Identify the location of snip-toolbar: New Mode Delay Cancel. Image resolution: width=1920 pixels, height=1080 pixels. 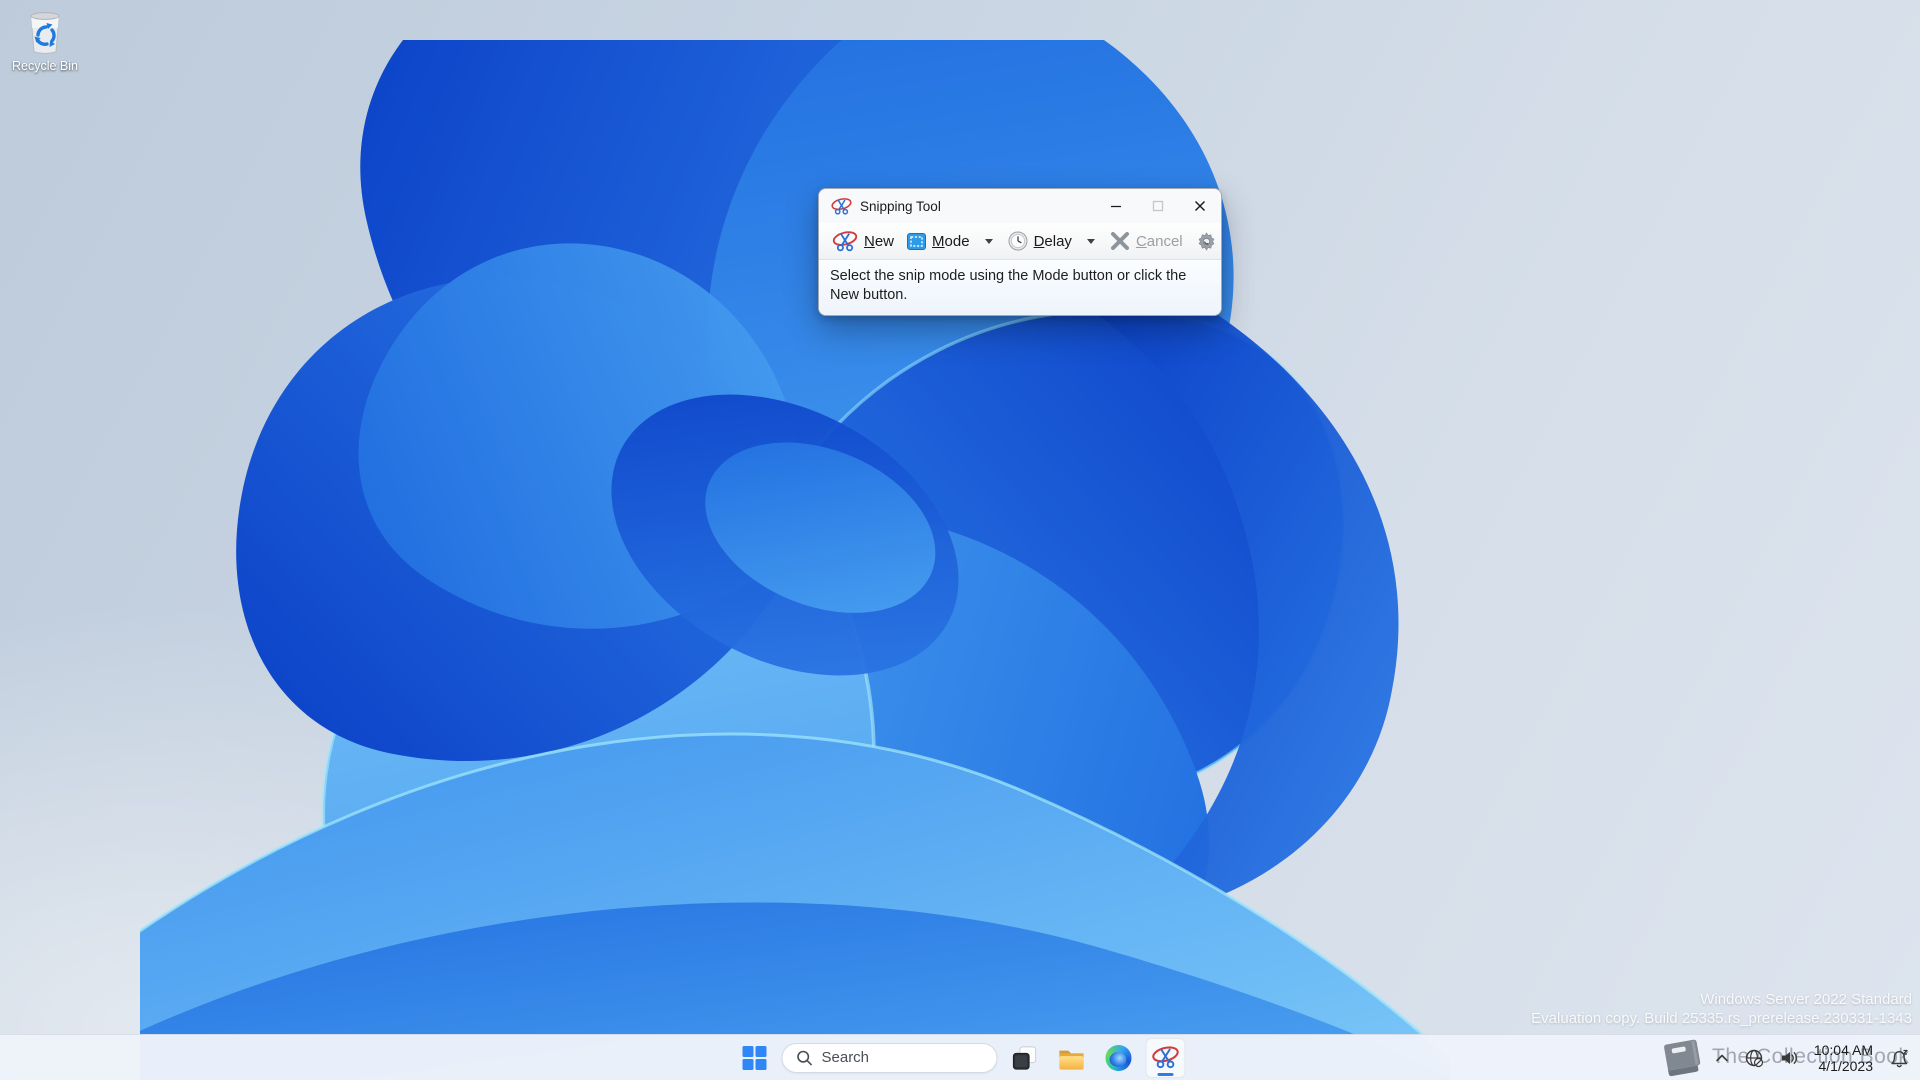
(1020, 241).